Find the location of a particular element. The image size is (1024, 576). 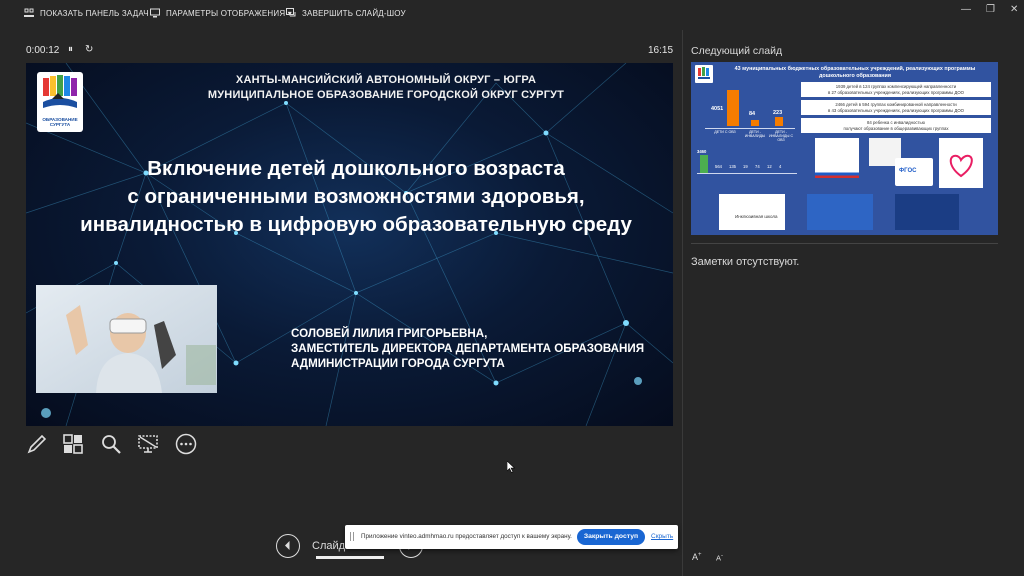

stop-sharing-button: Закрыть доступ is located at coordinates (611, 537).